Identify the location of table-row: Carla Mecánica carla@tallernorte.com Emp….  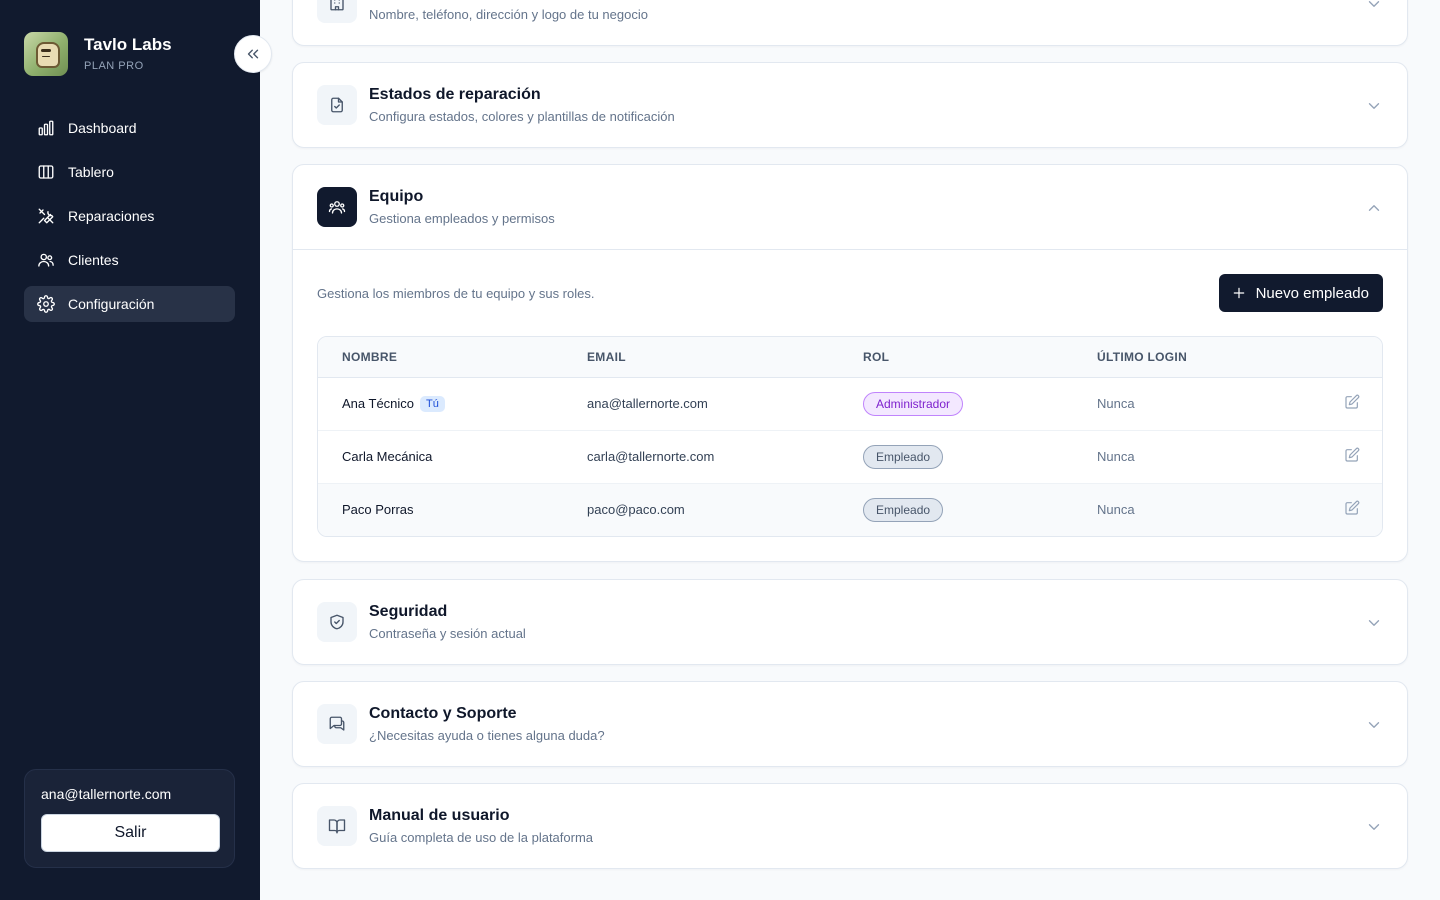
(850, 457).